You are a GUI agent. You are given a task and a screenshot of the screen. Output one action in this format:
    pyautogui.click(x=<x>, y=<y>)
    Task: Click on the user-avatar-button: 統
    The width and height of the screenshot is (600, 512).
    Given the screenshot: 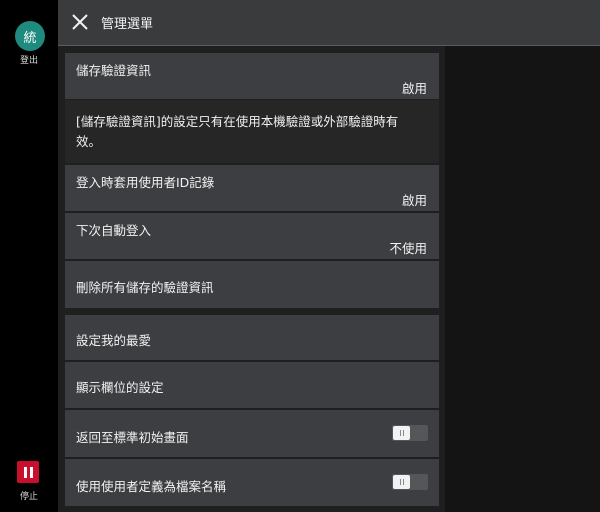 What is the action you would take?
    pyautogui.click(x=30, y=36)
    